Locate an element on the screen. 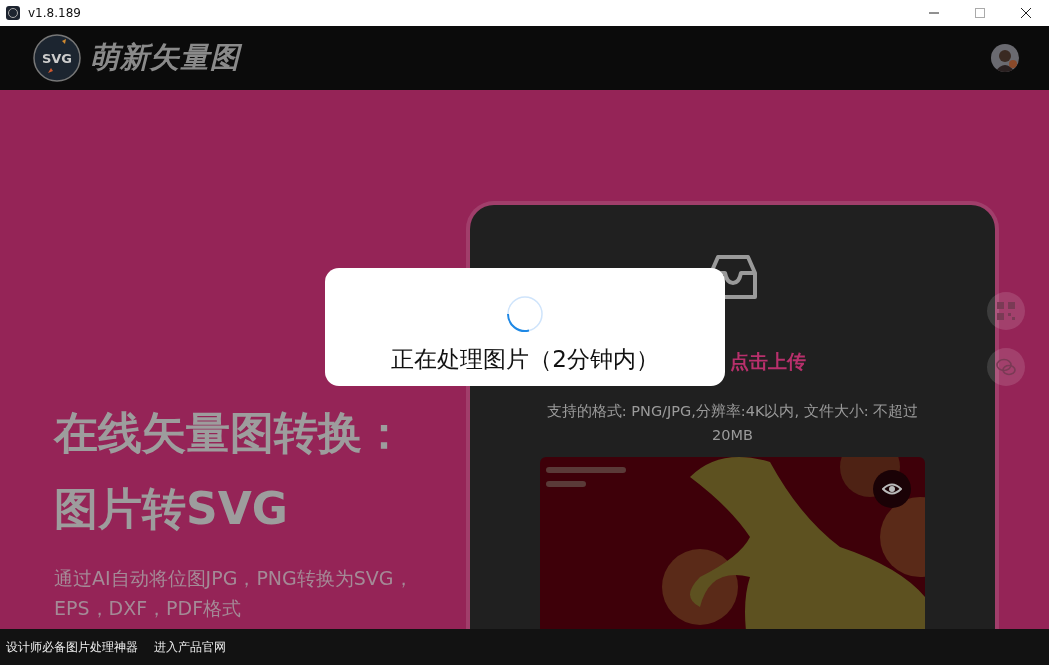  brand-name: 萌新矢量图 is located at coordinates (540, 58).